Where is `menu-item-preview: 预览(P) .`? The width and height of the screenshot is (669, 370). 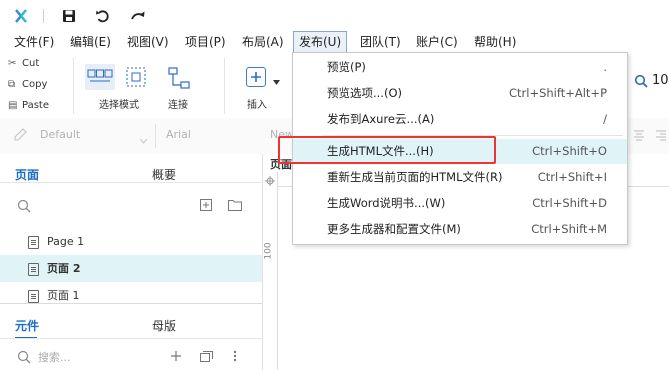
menu-item-preview: 预览(P) . is located at coordinates (460, 67).